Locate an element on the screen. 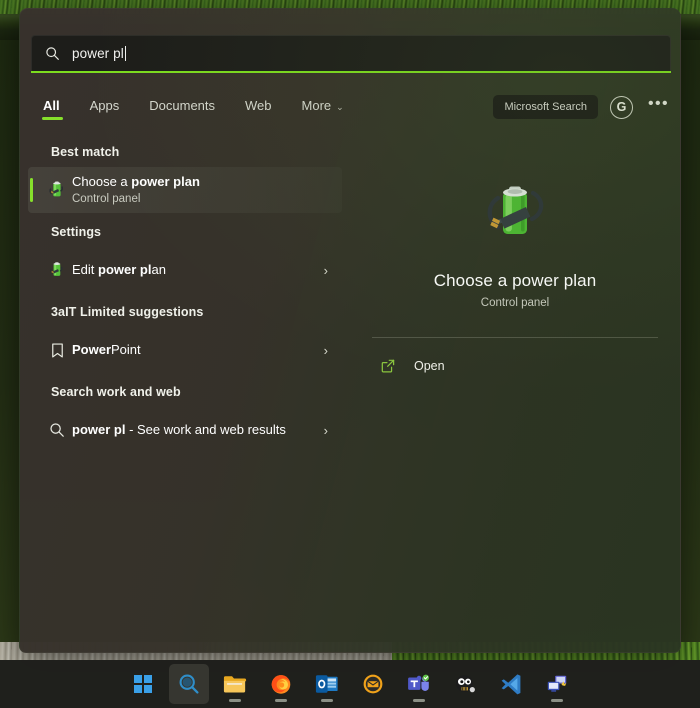  remote-desktop-button is located at coordinates (557, 684).